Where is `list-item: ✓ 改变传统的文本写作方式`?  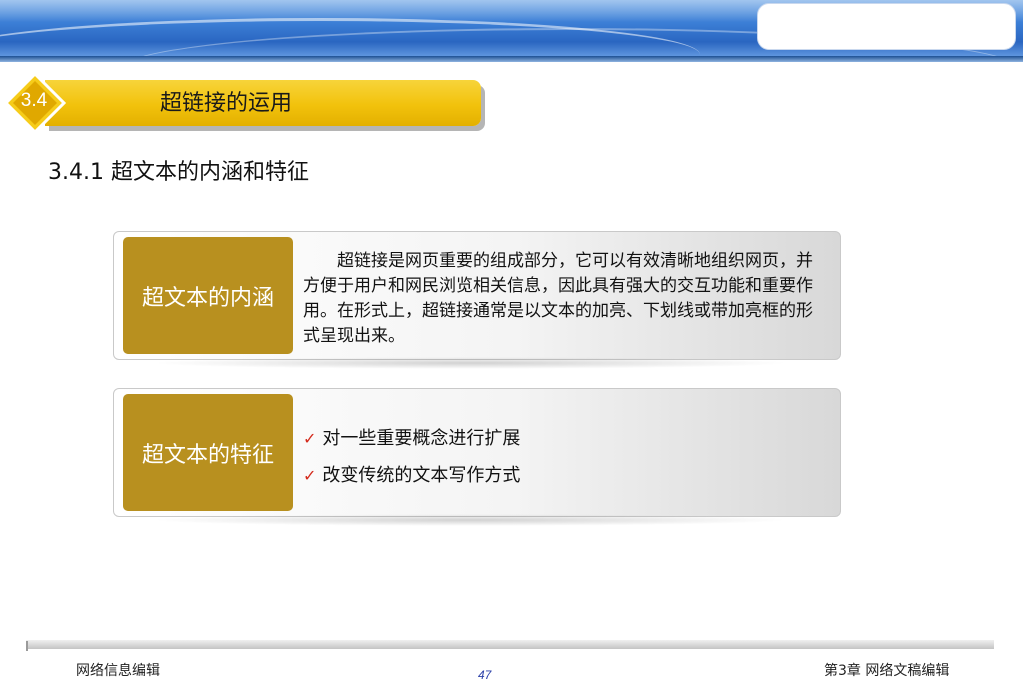 list-item: ✓ 改变传统的文本写作方式 is located at coordinates (553, 476).